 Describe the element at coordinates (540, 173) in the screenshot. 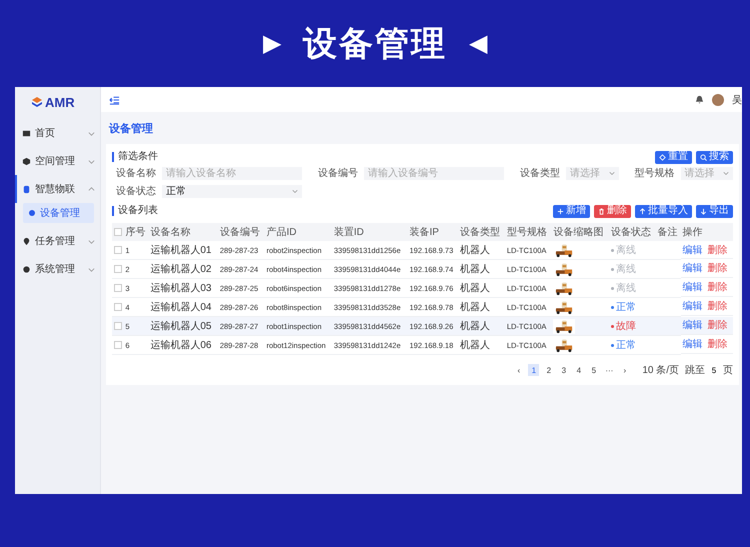

I see `field-label: 设备类型` at that location.